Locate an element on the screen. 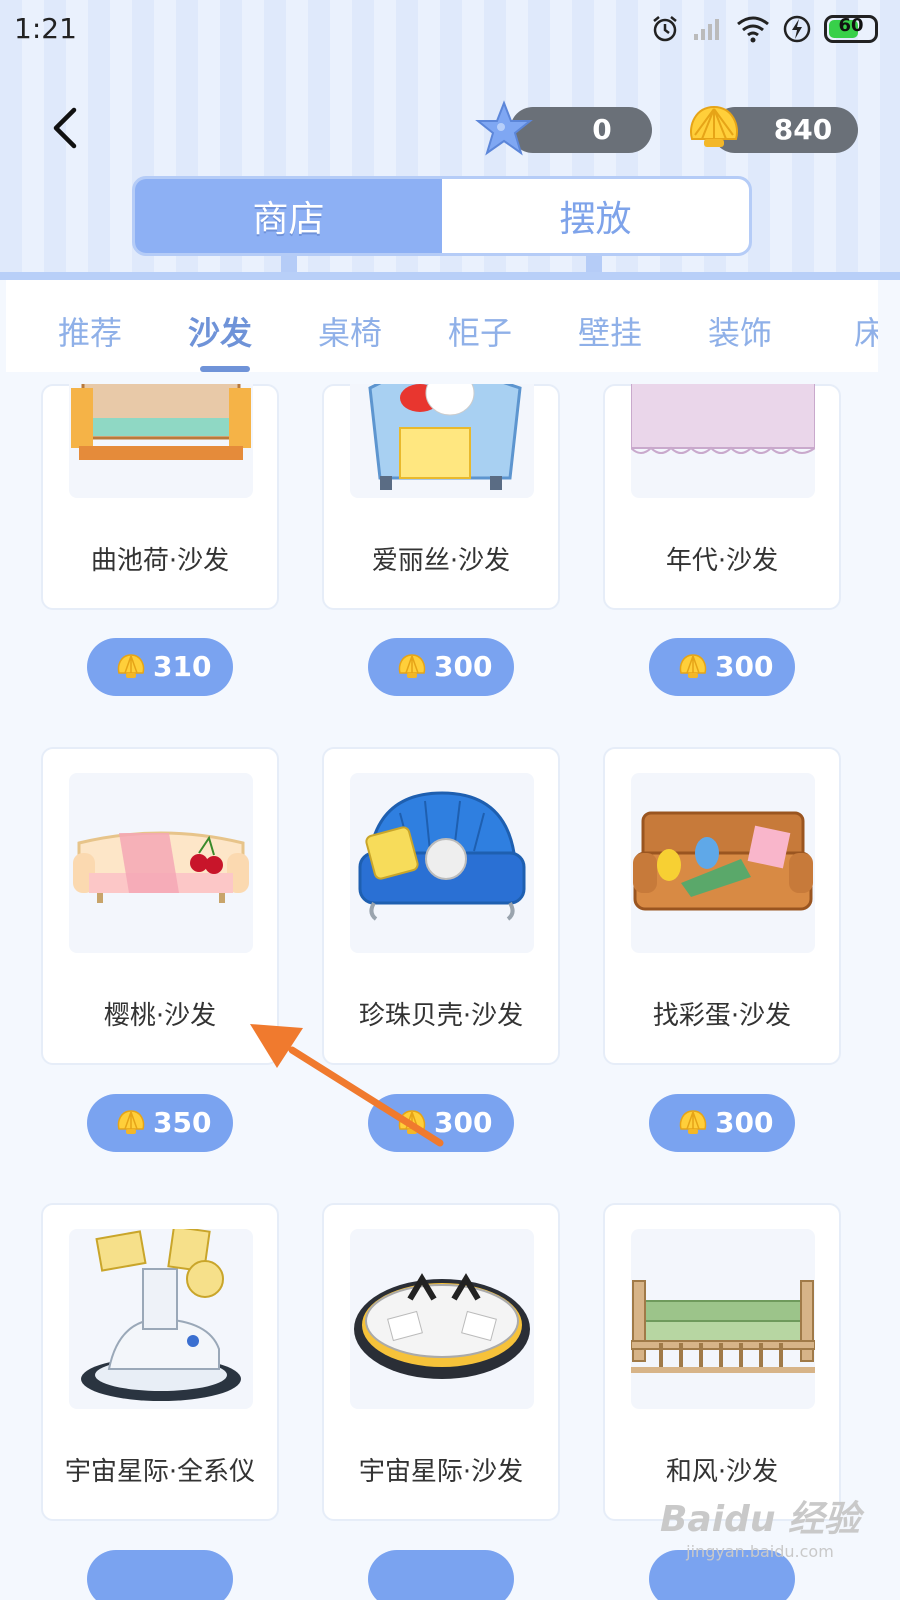  product-name: 宇宙星际·沙发 is located at coordinates (441, 1472).